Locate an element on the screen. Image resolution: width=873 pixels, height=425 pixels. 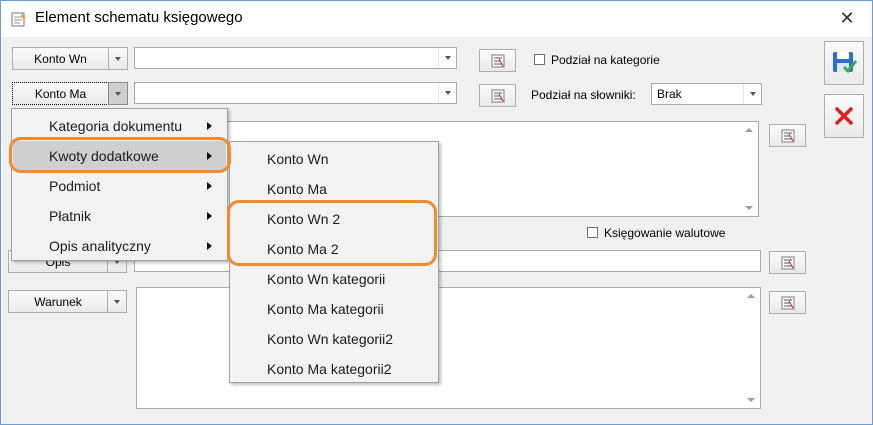
menu-item-kategoria-dokumentu: Kategoria dokumentu is located at coordinates (119, 126).